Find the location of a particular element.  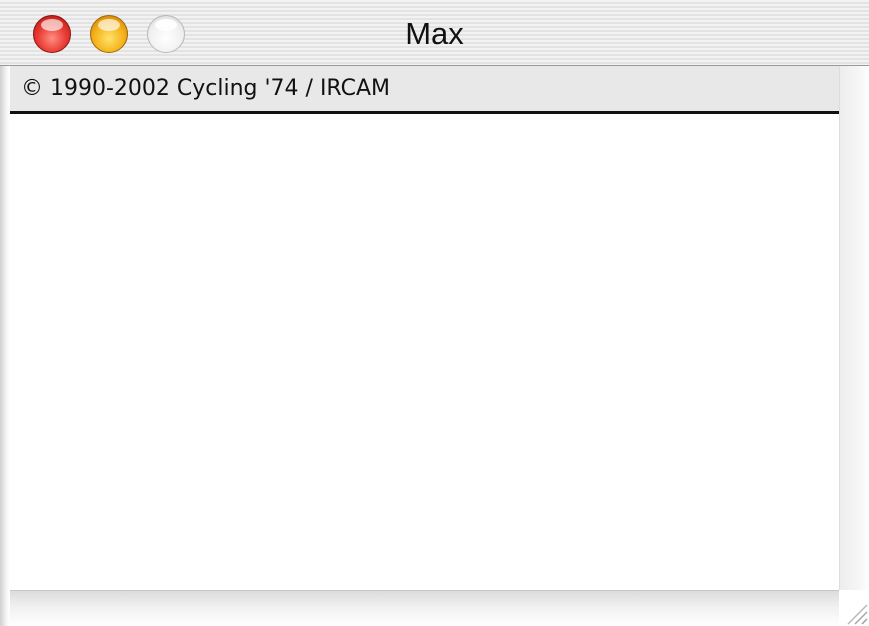

vertical-scroll-area is located at coordinates (854, 346).